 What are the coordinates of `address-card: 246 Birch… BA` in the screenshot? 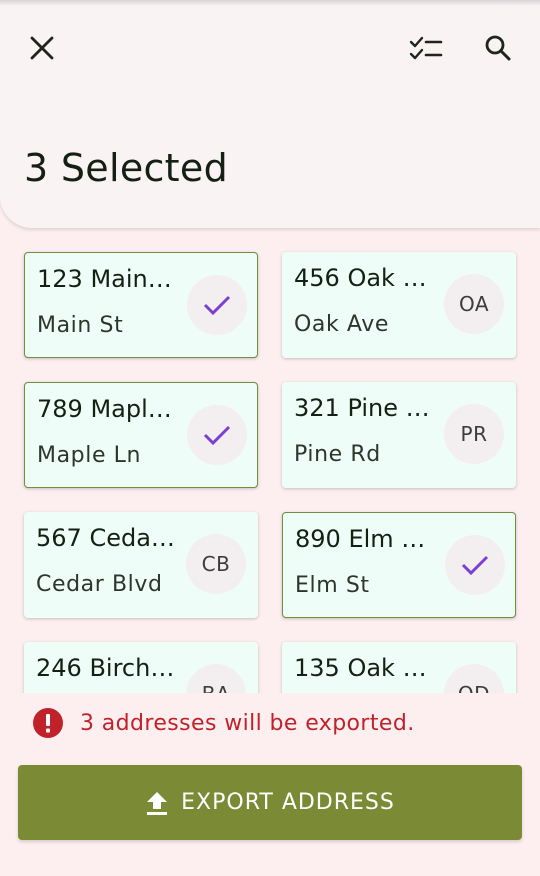 It's located at (141, 667).